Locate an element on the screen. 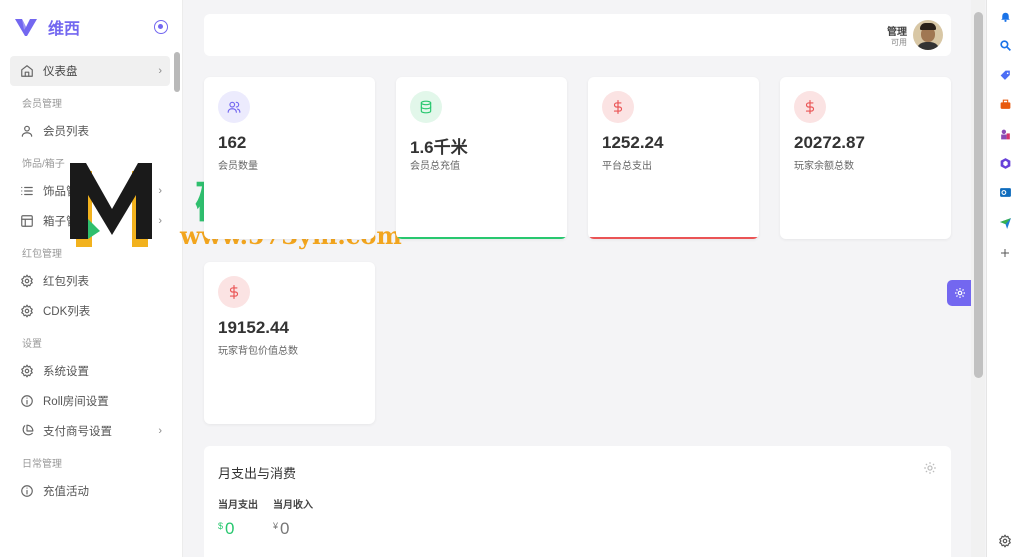  stat-value: 1252.24 is located at coordinates (633, 142).